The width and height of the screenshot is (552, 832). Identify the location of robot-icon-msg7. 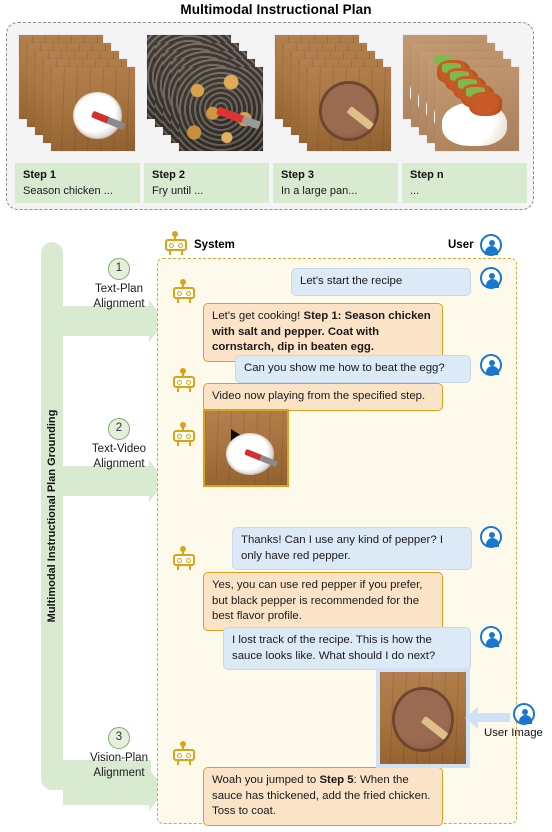
(184, 558).